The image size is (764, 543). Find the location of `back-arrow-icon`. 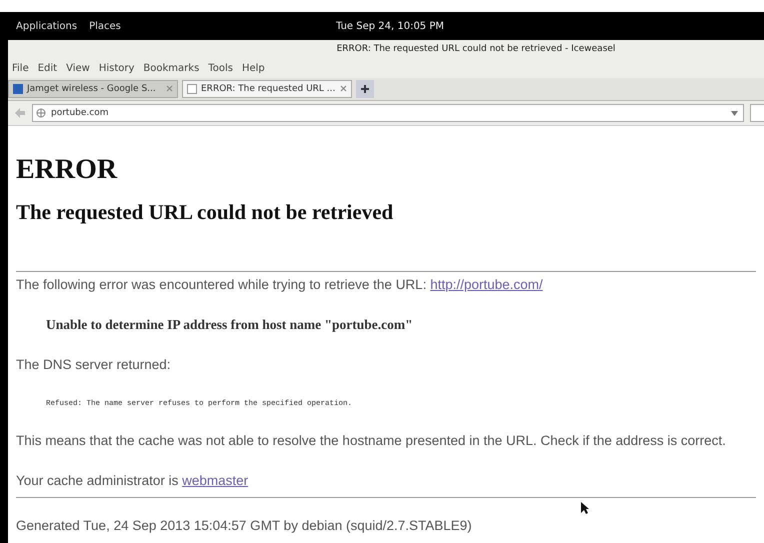

back-arrow-icon is located at coordinates (20, 113).